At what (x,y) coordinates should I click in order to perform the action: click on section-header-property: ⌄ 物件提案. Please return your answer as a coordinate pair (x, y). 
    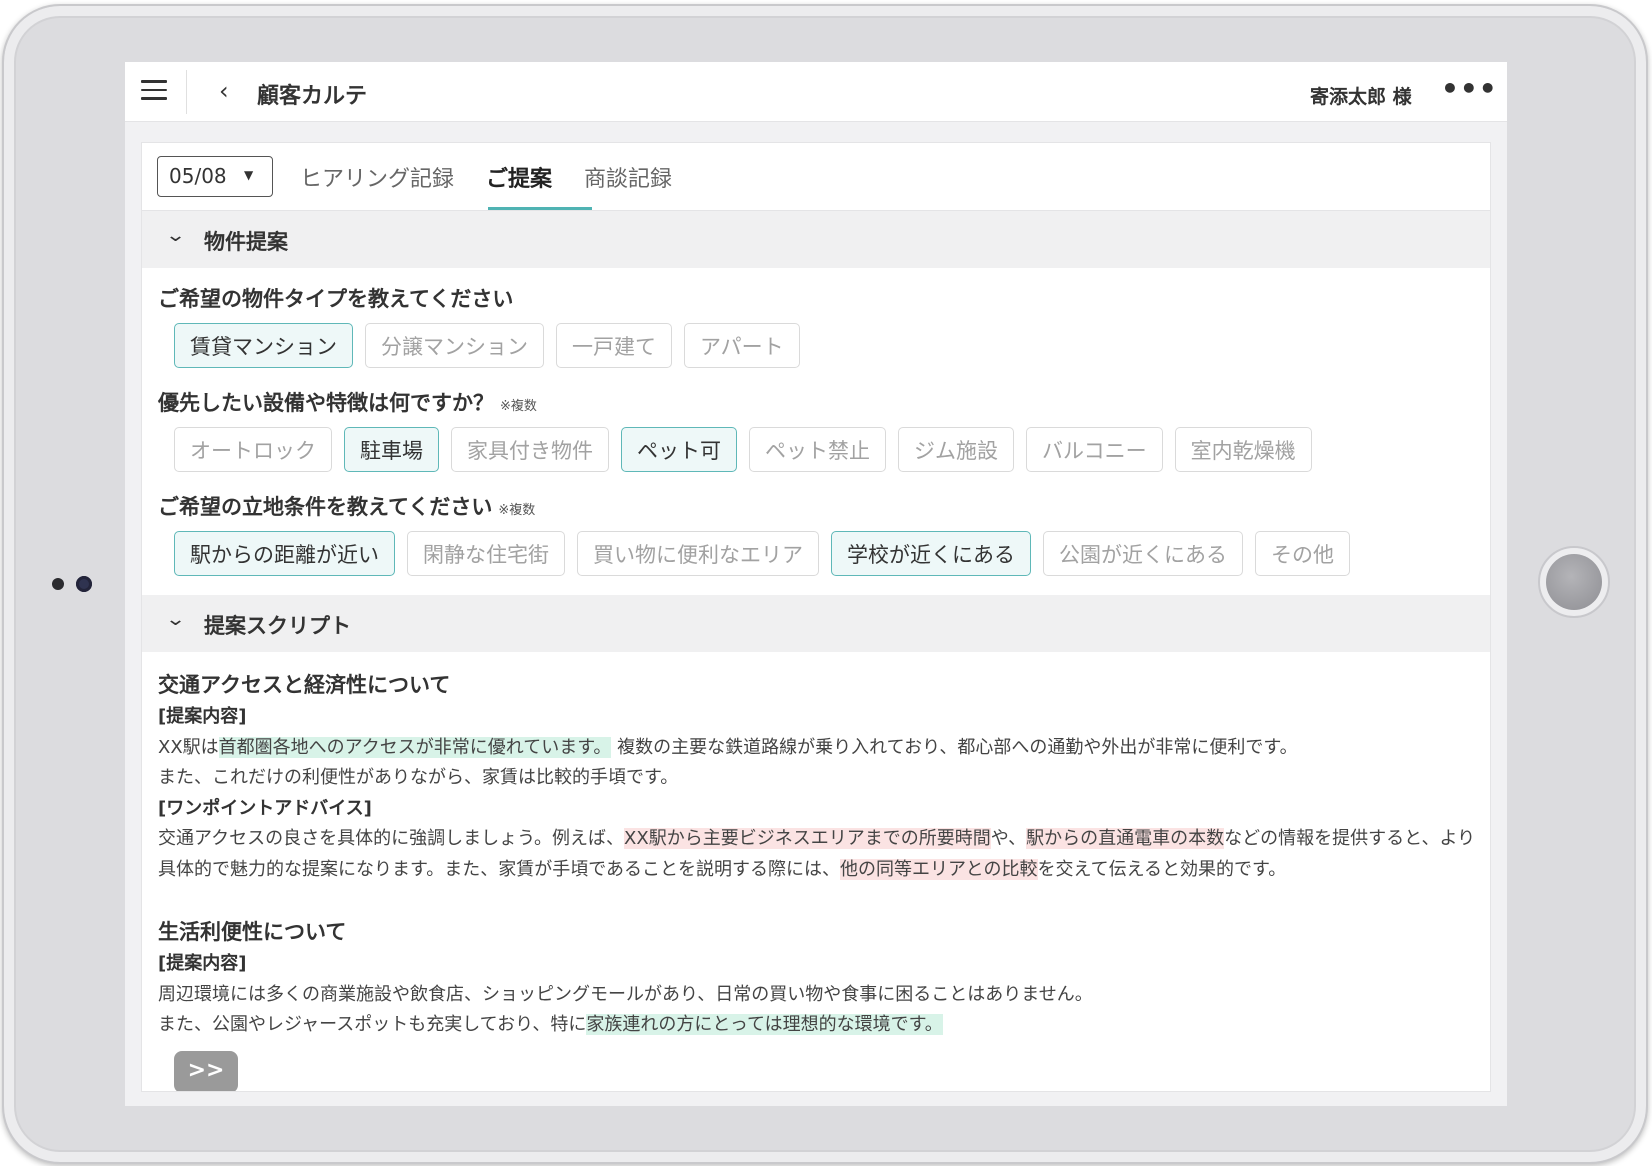
    Looking at the image, I should click on (816, 239).